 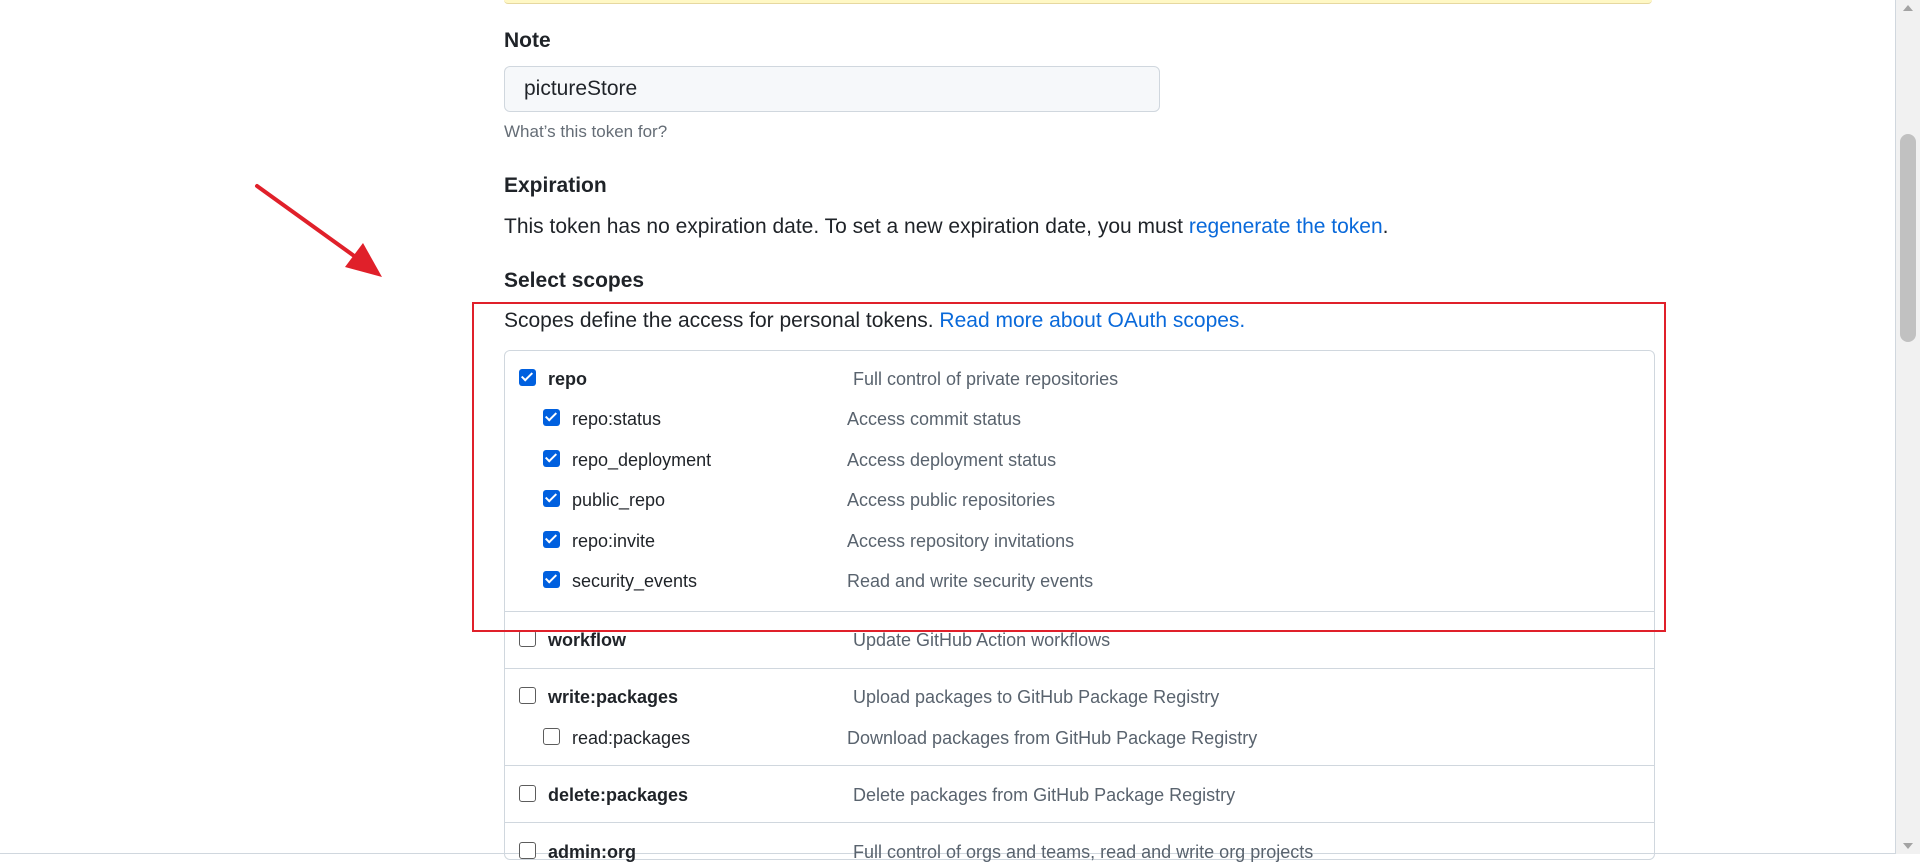 What do you see at coordinates (982, 640) in the screenshot?
I see `scope-description: Update GitHub Action workflows` at bounding box center [982, 640].